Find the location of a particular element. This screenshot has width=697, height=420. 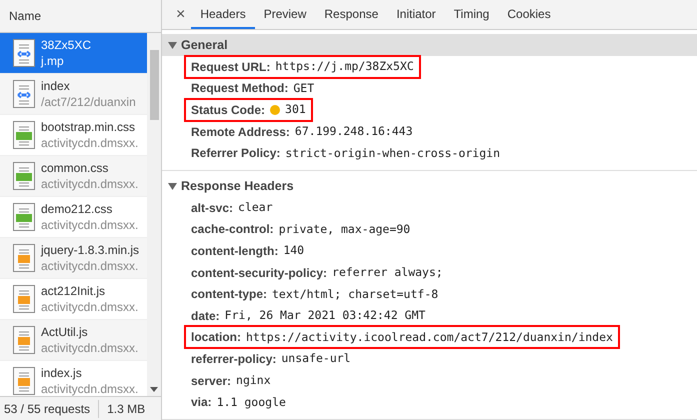

request-domain: j.mp is located at coordinates (53, 61).